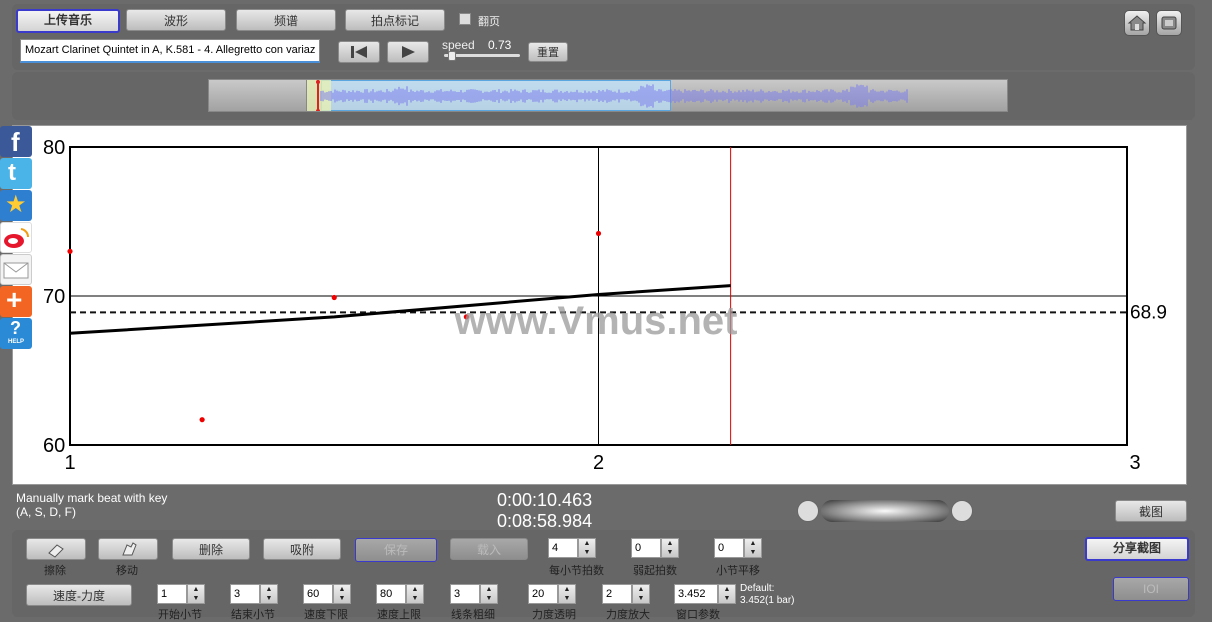  I want to click on erase-label: 擦除, so click(55, 571).